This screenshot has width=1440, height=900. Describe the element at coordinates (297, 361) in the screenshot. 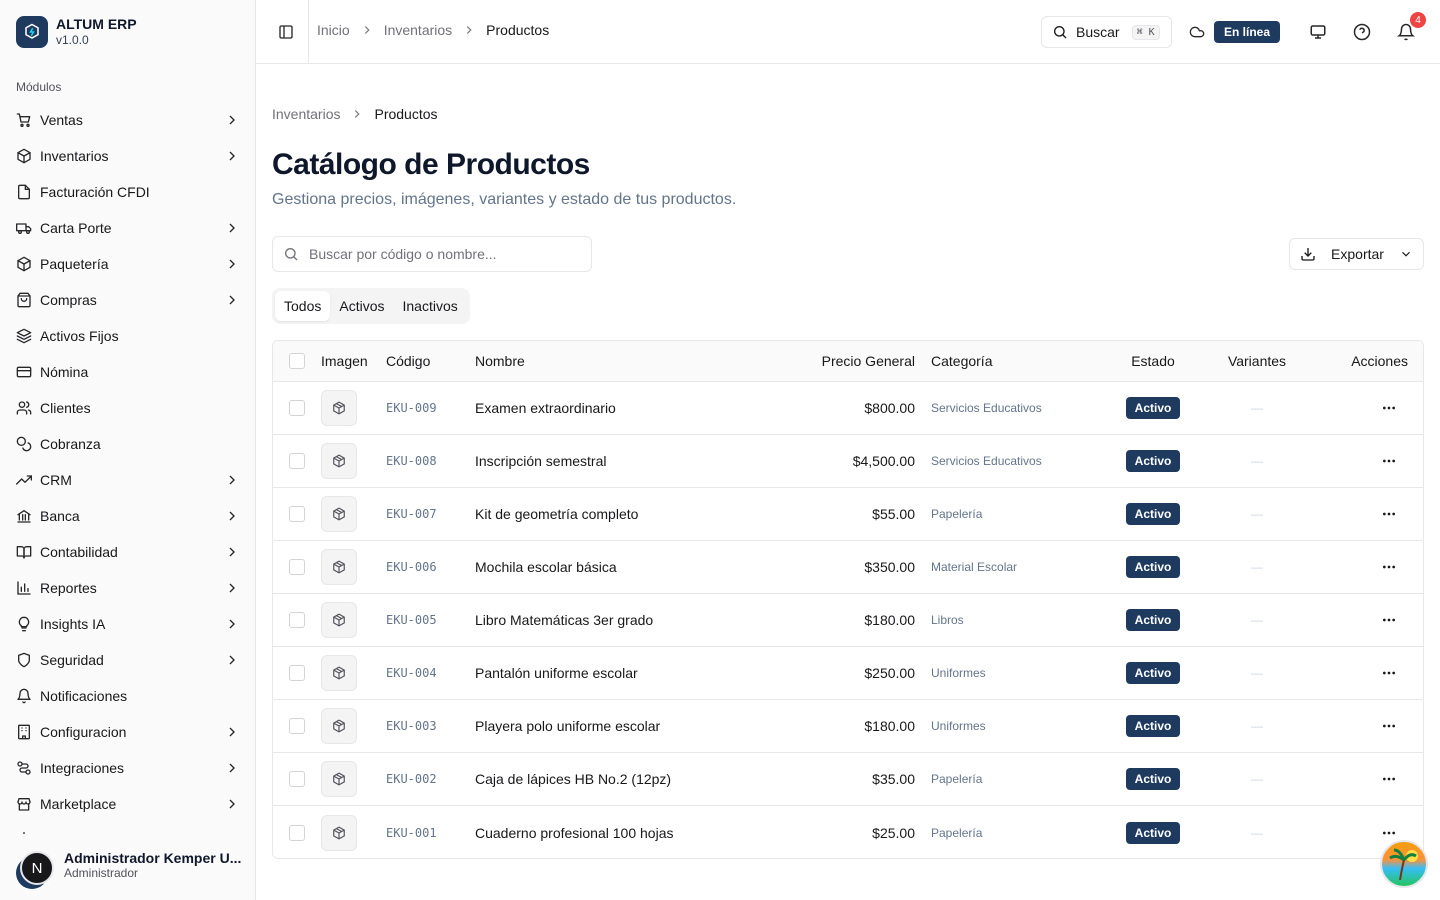

I see `select-all-checkbox` at that location.